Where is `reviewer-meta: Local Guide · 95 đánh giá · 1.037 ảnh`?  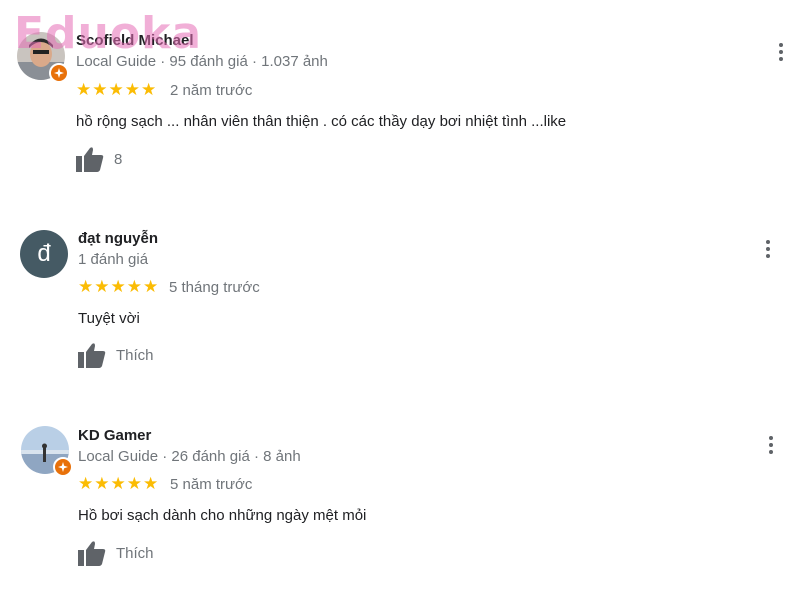 reviewer-meta: Local Guide · 95 đánh giá · 1.037 ảnh is located at coordinates (202, 61).